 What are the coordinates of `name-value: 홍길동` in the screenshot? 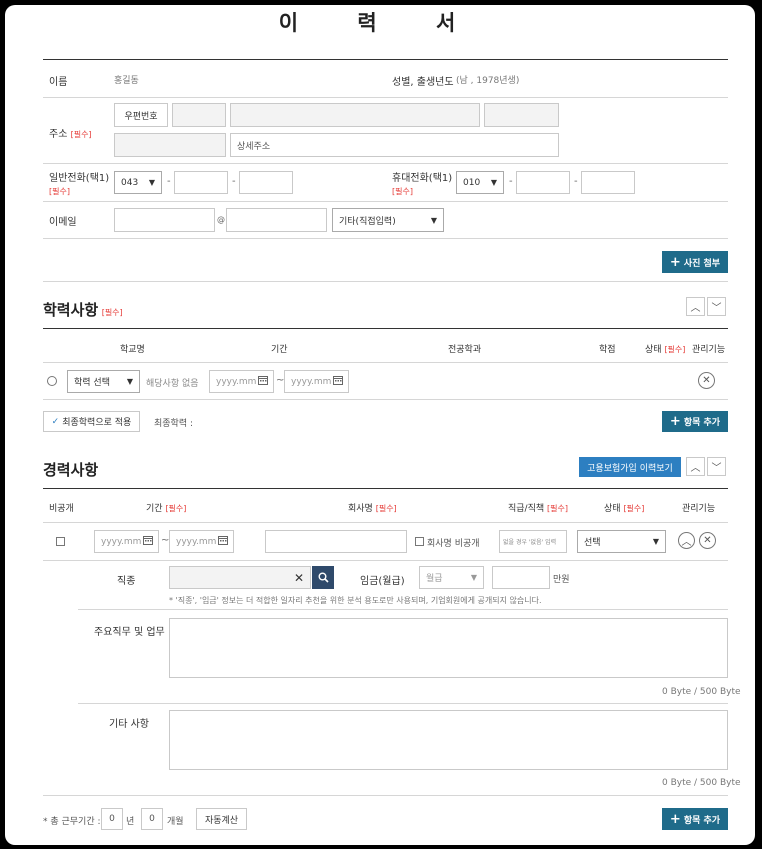 It's located at (126, 81).